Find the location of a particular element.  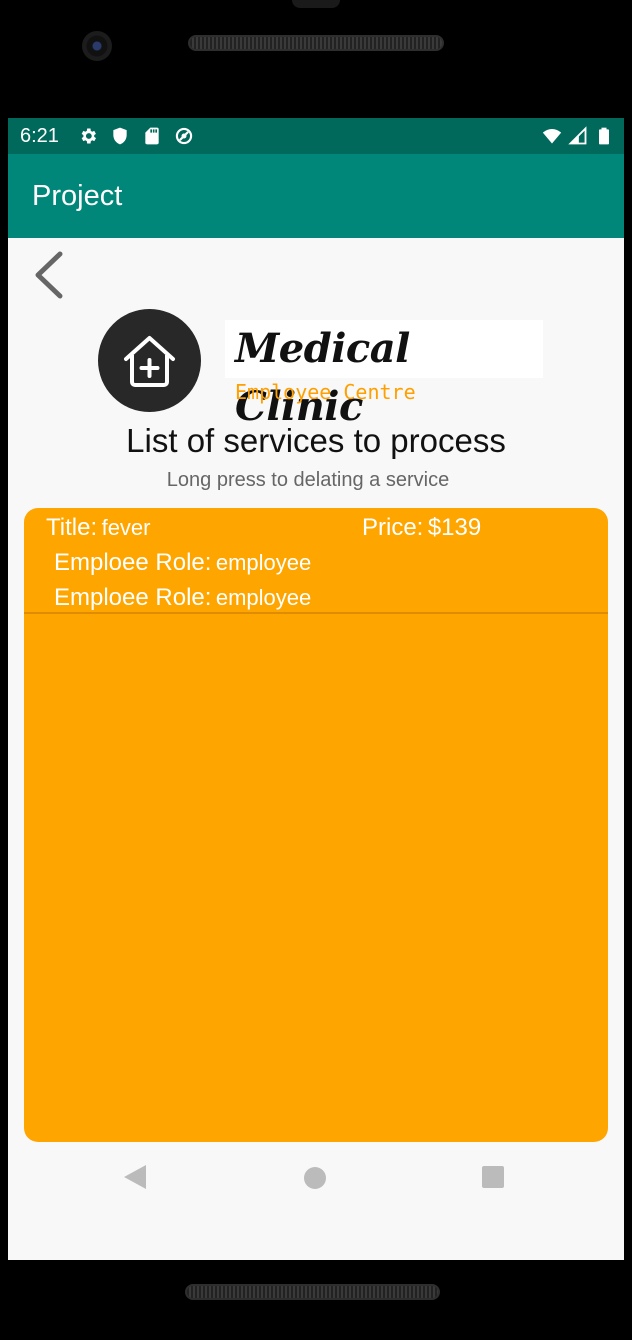

sd-card-icon is located at coordinates (152, 136).